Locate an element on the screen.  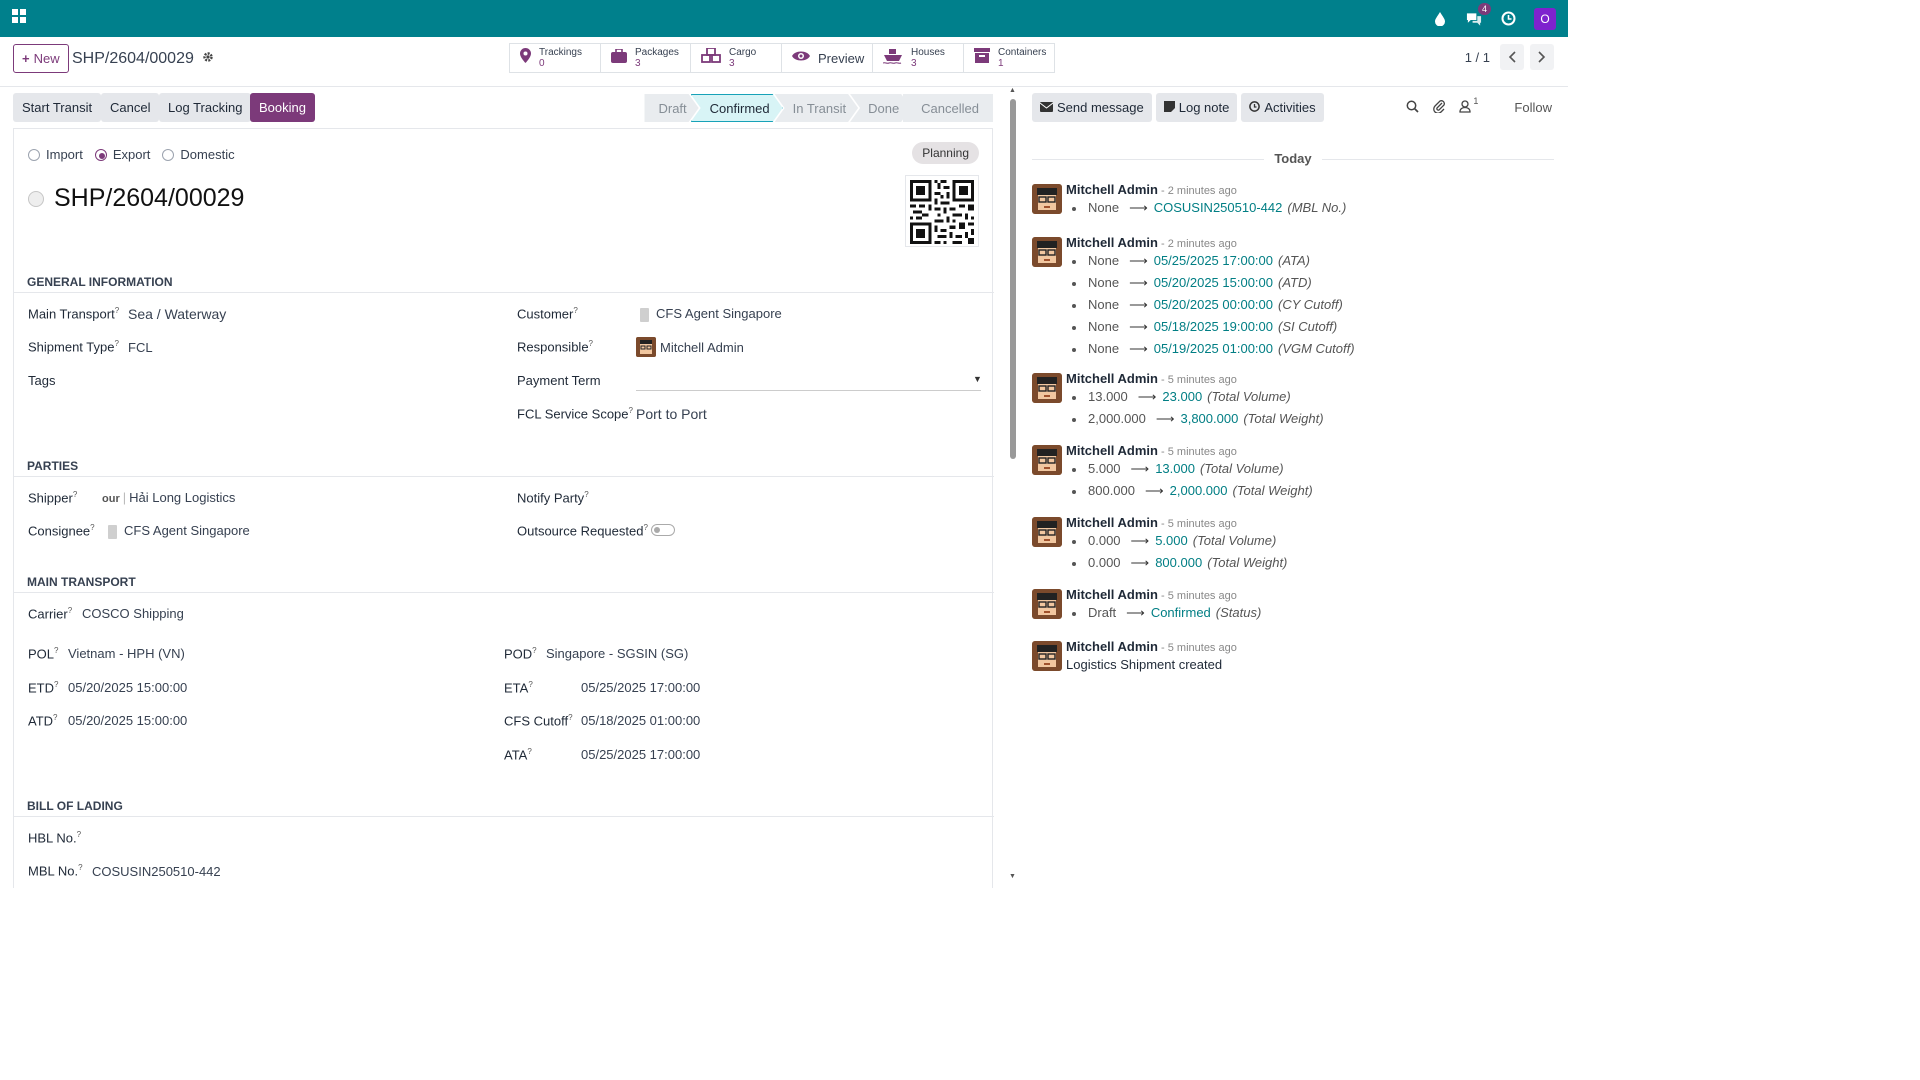
activities-button: Activities is located at coordinates (1282, 107).